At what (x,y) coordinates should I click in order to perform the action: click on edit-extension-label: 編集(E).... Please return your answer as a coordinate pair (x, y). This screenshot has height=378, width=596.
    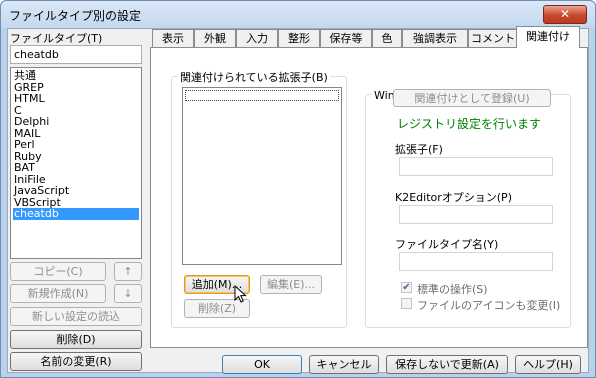
    Looking at the image, I should click on (291, 284).